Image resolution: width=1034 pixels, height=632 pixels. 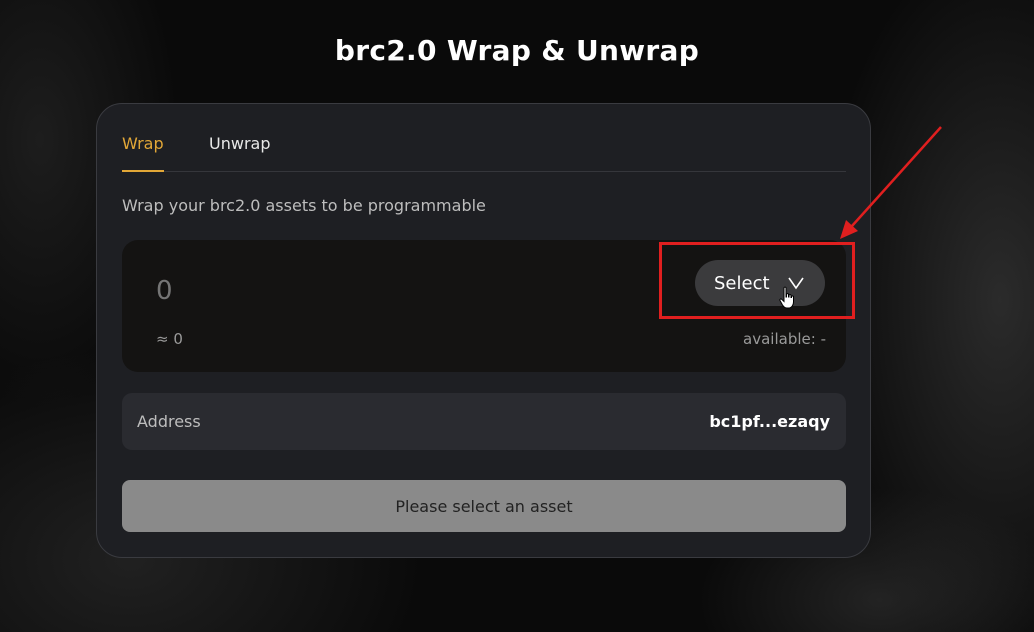 What do you see at coordinates (484, 506) in the screenshot?
I see `submit-button: Please select an asset` at bounding box center [484, 506].